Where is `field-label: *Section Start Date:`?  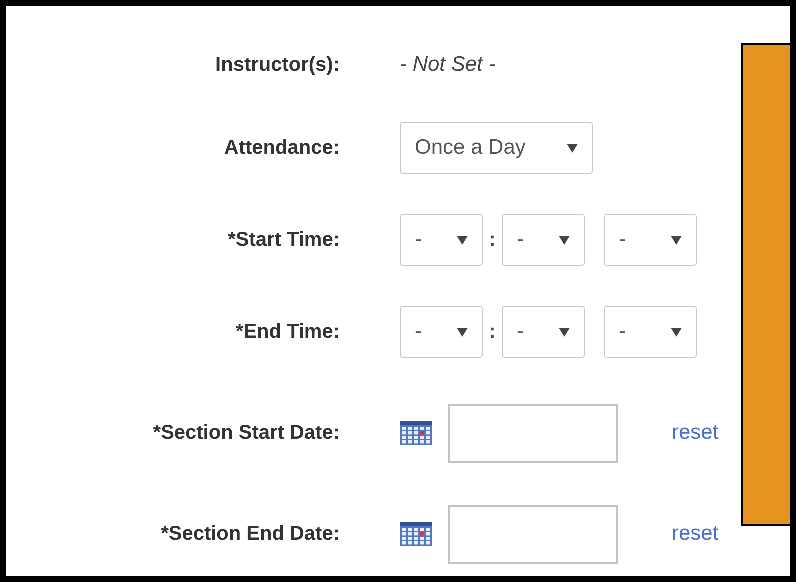
field-label: *Section Start Date: is located at coordinates (246, 433).